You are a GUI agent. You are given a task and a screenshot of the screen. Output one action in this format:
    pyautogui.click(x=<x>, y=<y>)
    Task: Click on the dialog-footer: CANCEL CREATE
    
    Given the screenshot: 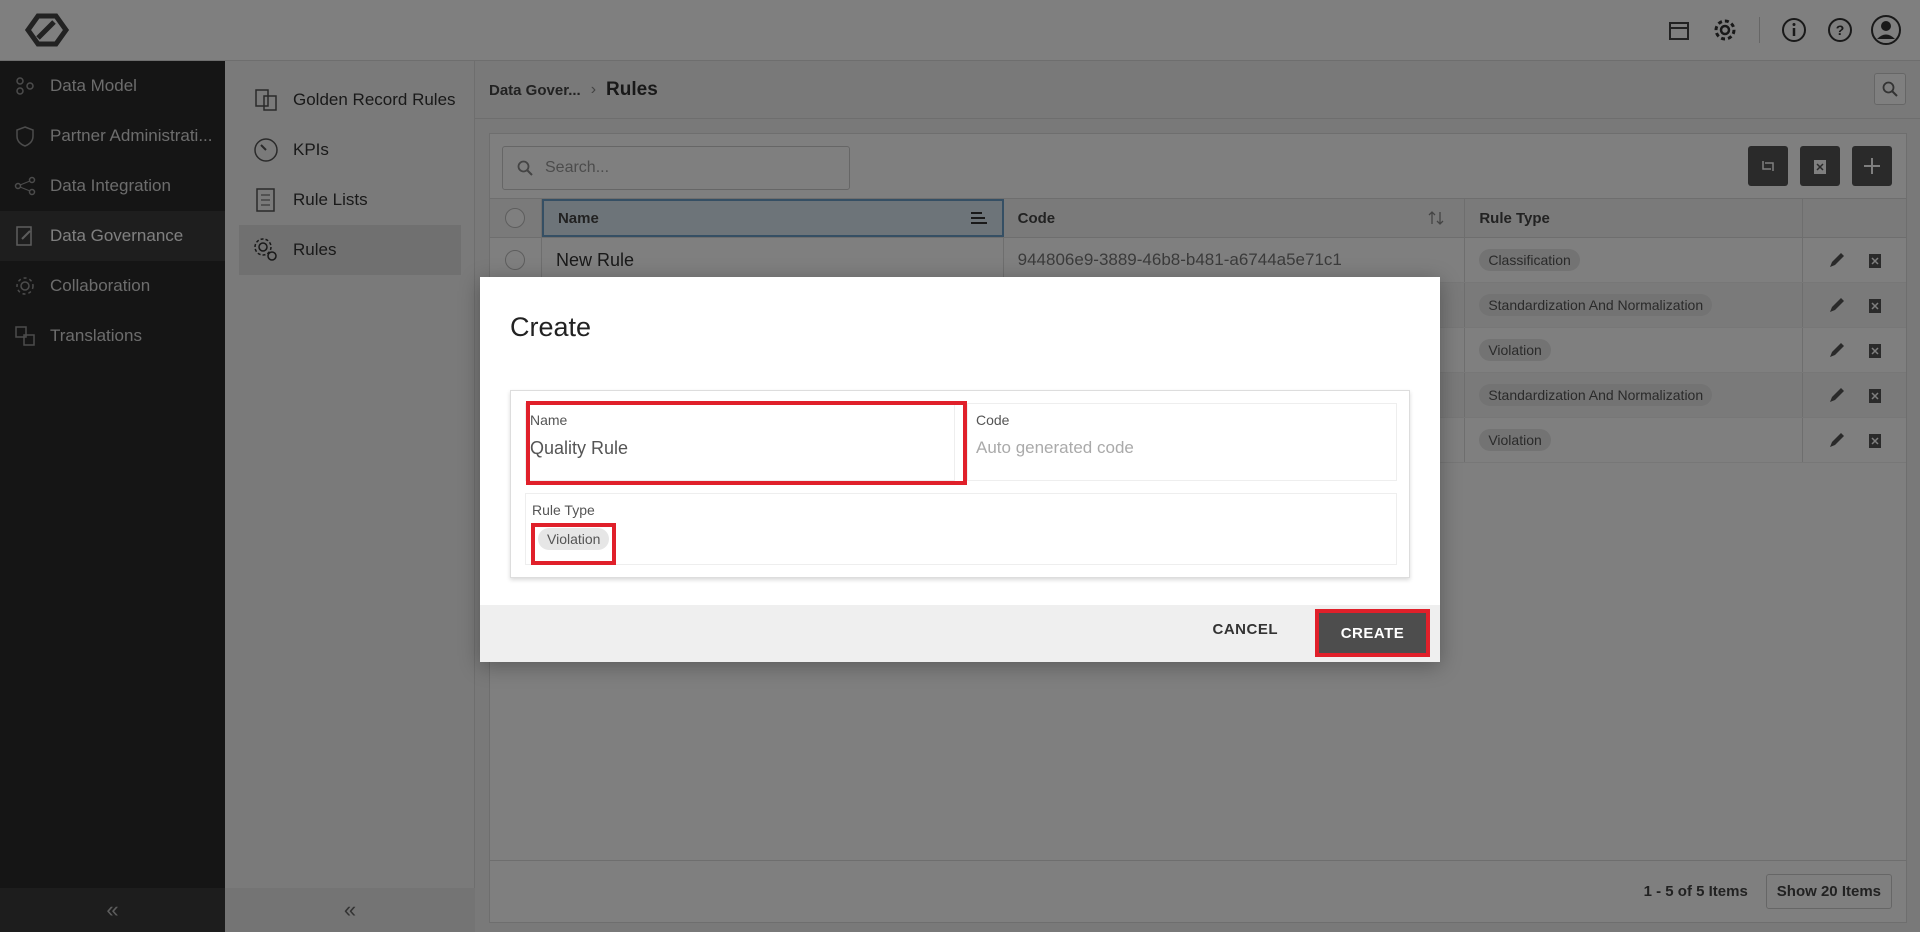 What is the action you would take?
    pyautogui.click(x=960, y=633)
    